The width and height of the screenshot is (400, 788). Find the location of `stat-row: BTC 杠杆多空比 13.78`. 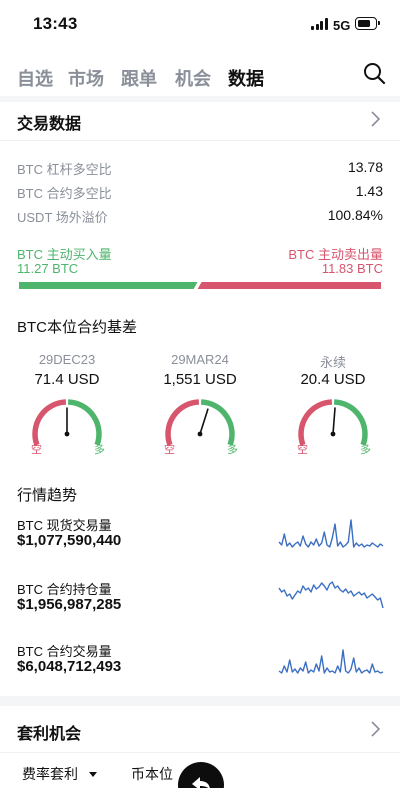

stat-row: BTC 杠杆多空比 13.78 is located at coordinates (200, 168).